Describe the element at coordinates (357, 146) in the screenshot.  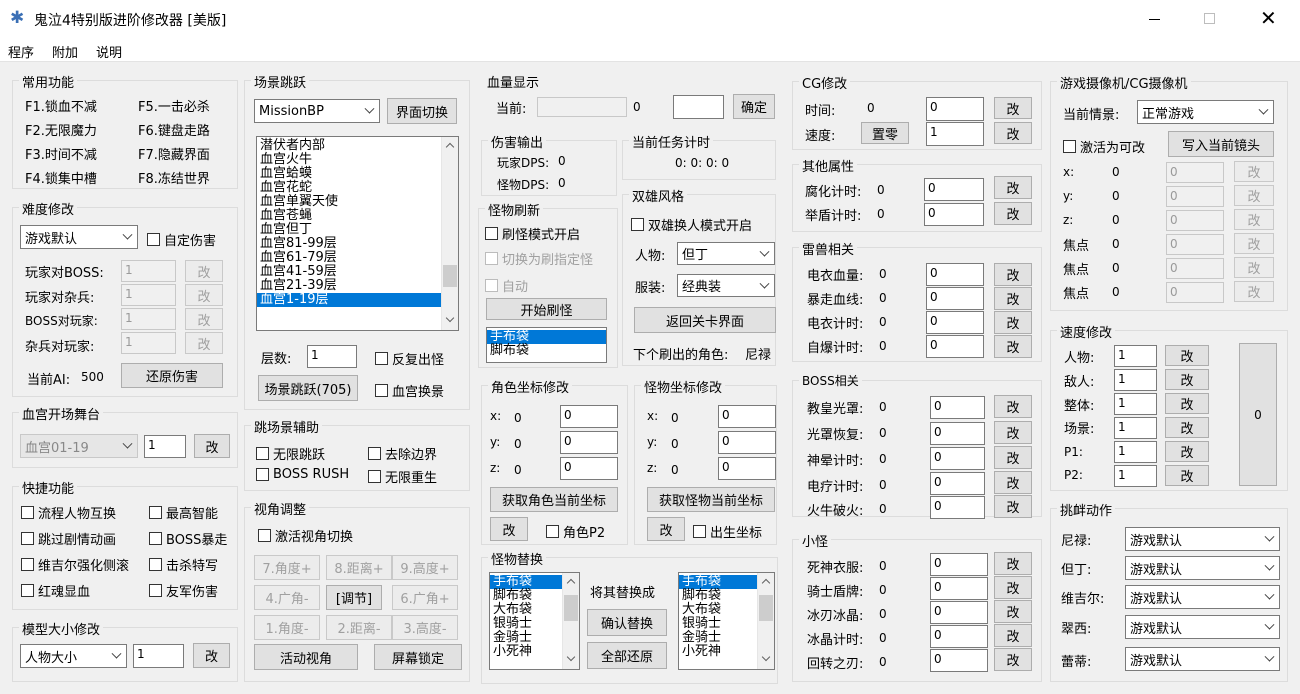
I see `list-item: 潜伏者内部` at that location.